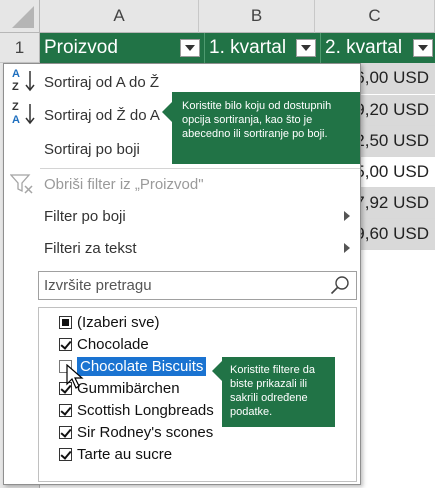 This screenshot has width=435, height=488. I want to click on sort-by-color-label: Sortiraj po boji, so click(92, 149).